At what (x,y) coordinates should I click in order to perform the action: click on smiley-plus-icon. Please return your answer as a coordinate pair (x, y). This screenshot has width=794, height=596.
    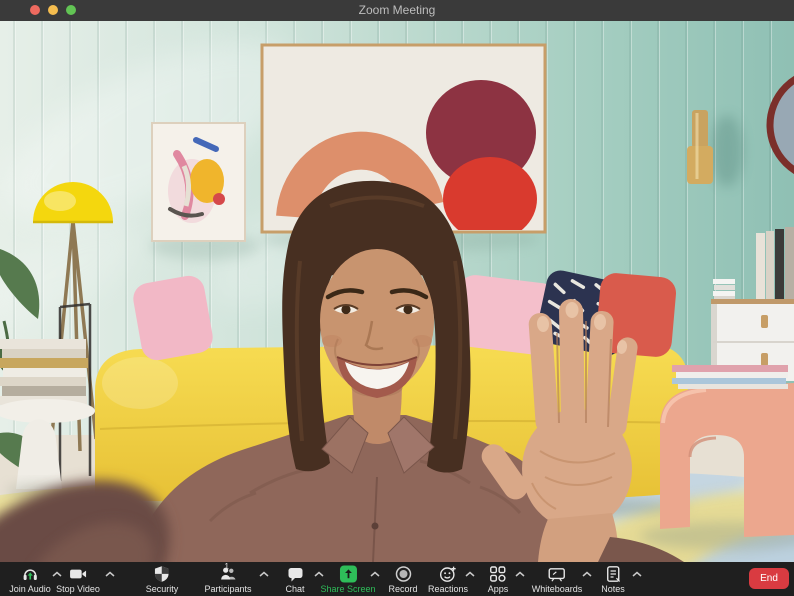
    Looking at the image, I should click on (448, 574).